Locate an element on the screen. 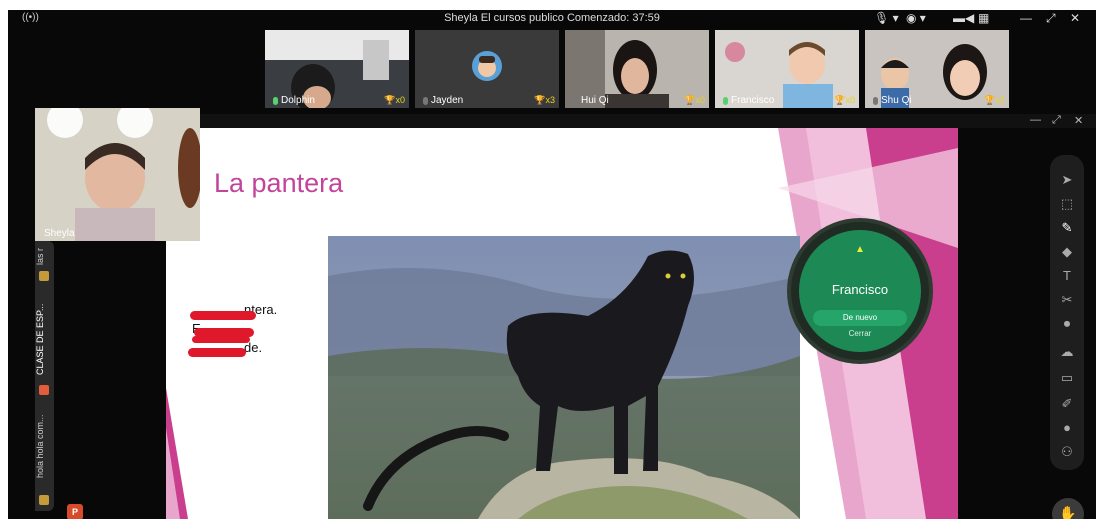 Image resolution: width=1104 pixels, height=519 pixels. pointer-tool-icon: ➤ is located at coordinates (1067, 180).